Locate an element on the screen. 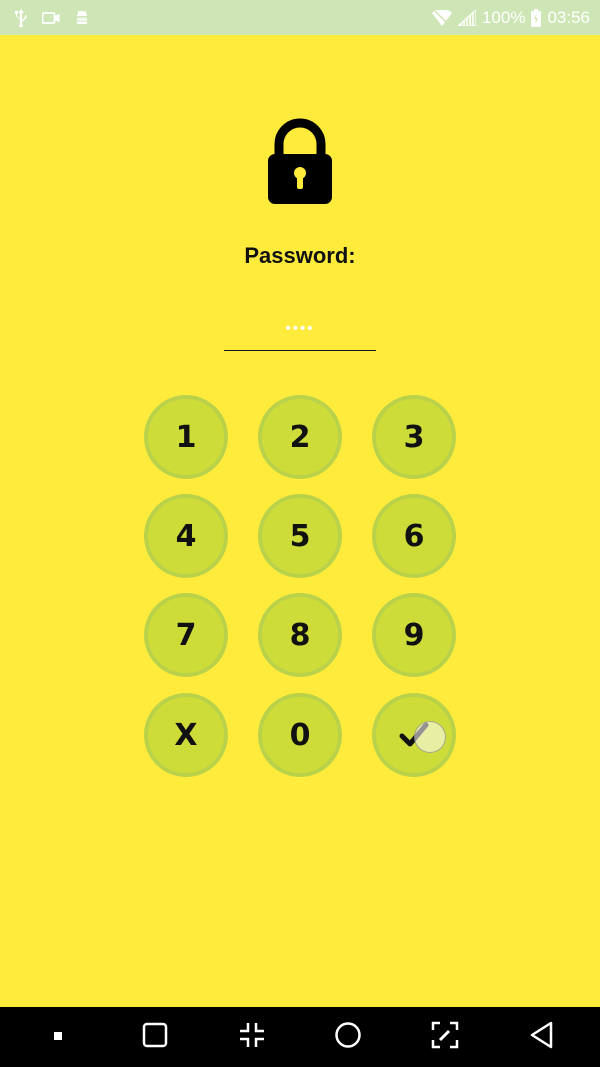  stop-button is located at coordinates (58, 1037).